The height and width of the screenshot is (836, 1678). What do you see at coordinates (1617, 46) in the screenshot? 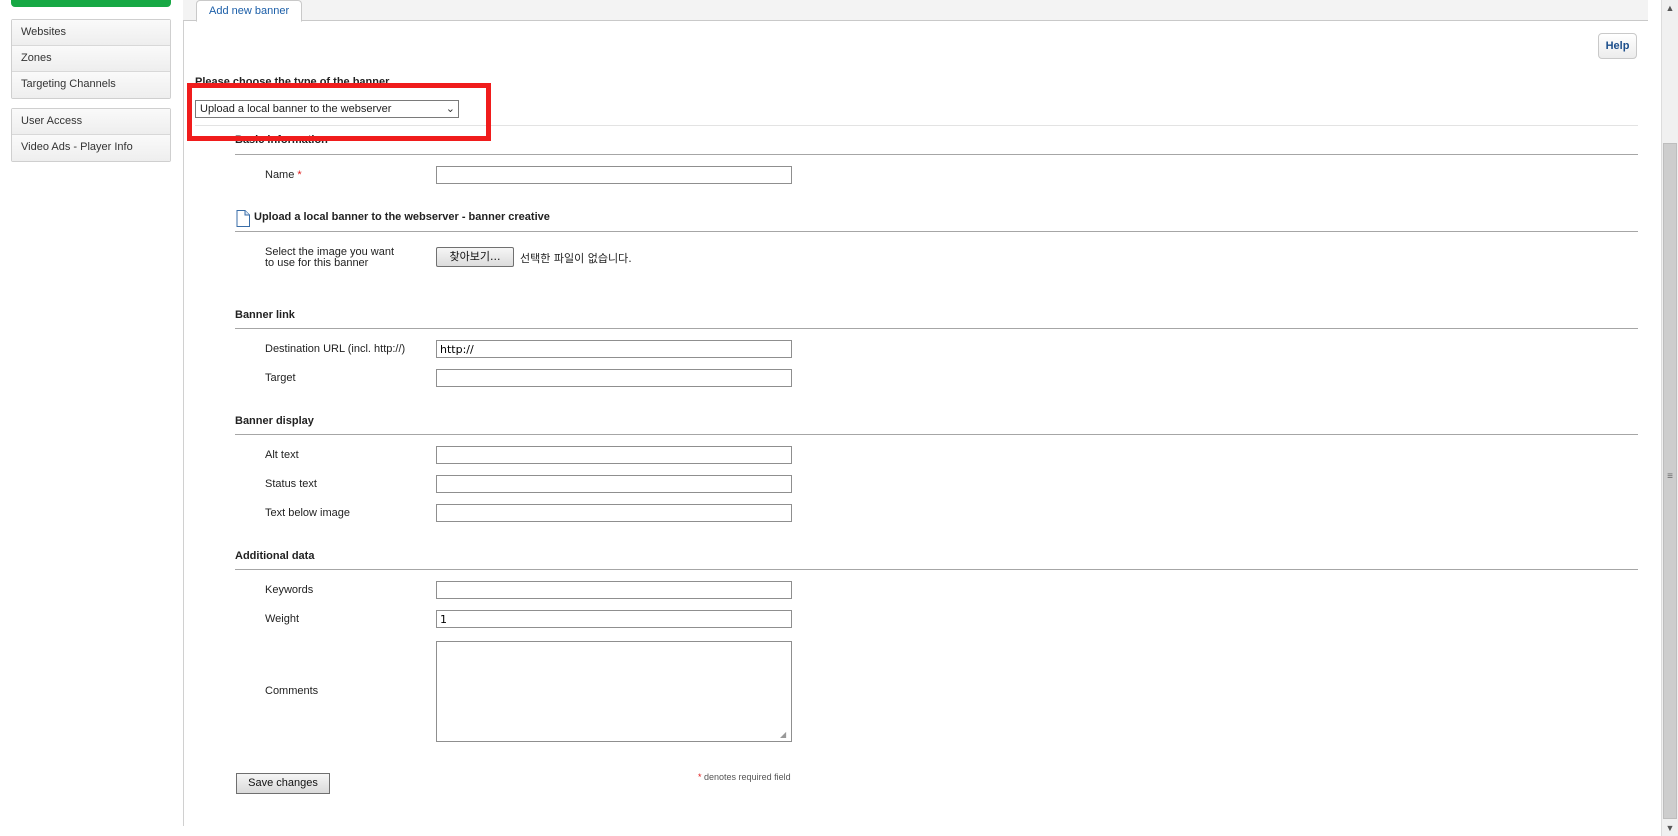
I see `help-button: Help` at bounding box center [1617, 46].